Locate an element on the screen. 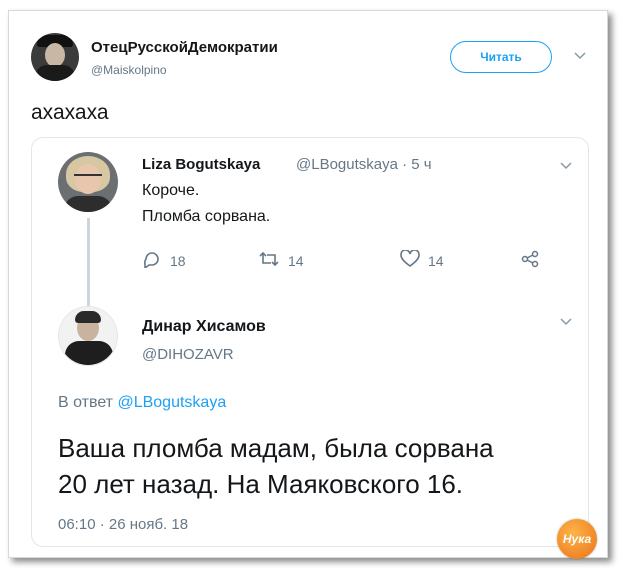 The height and width of the screenshot is (570, 620). follow-button: Читать is located at coordinates (501, 57).